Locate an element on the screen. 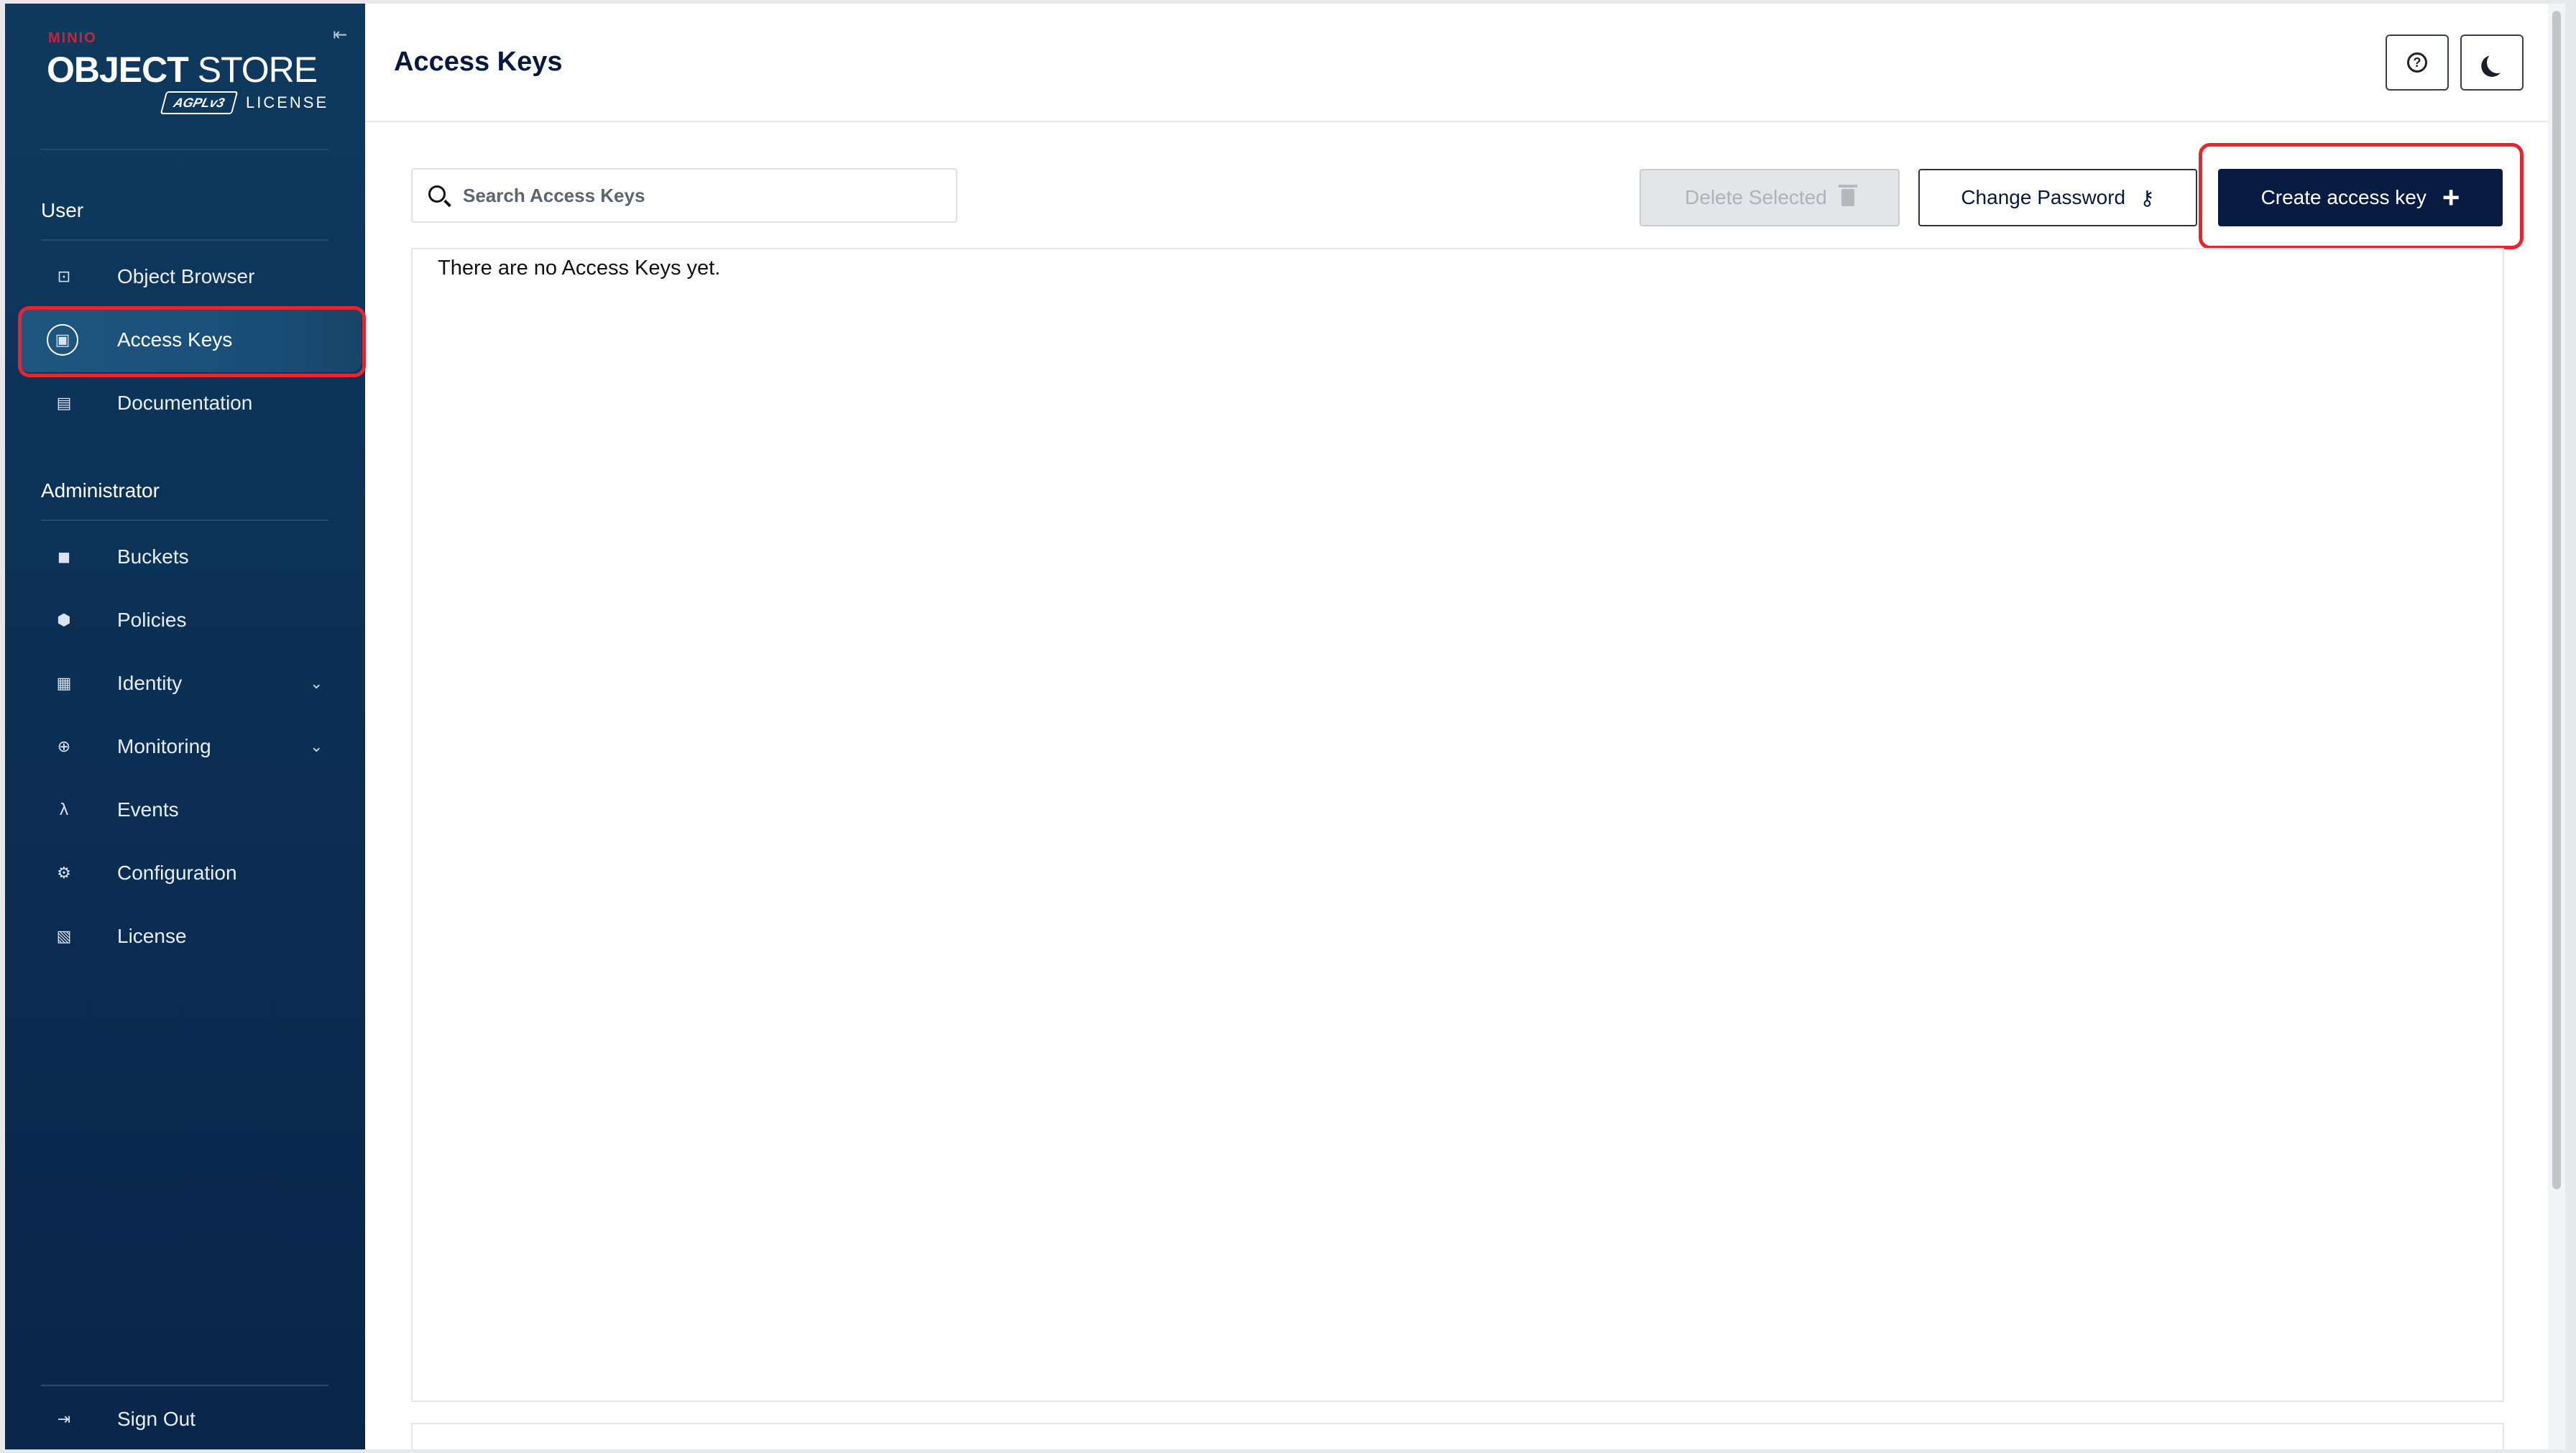 The height and width of the screenshot is (1453, 2576). empty-state-message: There are no Access Keys yet. is located at coordinates (579, 268).